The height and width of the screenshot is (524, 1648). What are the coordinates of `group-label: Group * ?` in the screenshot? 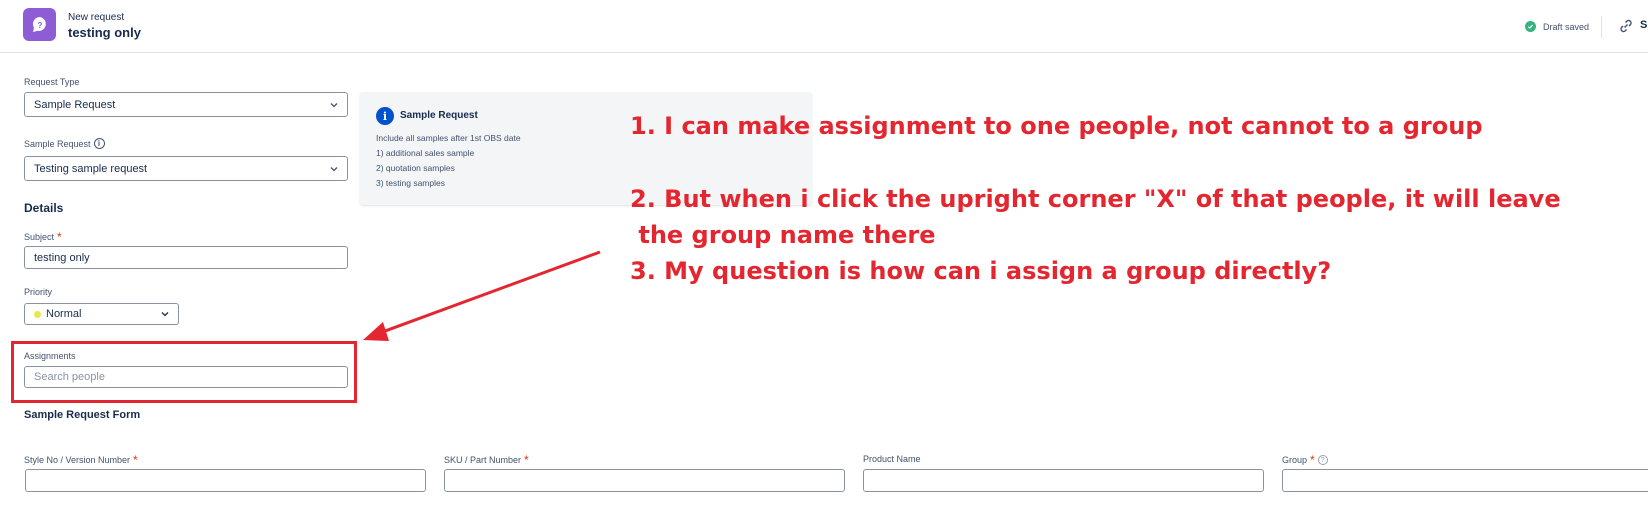 It's located at (1305, 460).